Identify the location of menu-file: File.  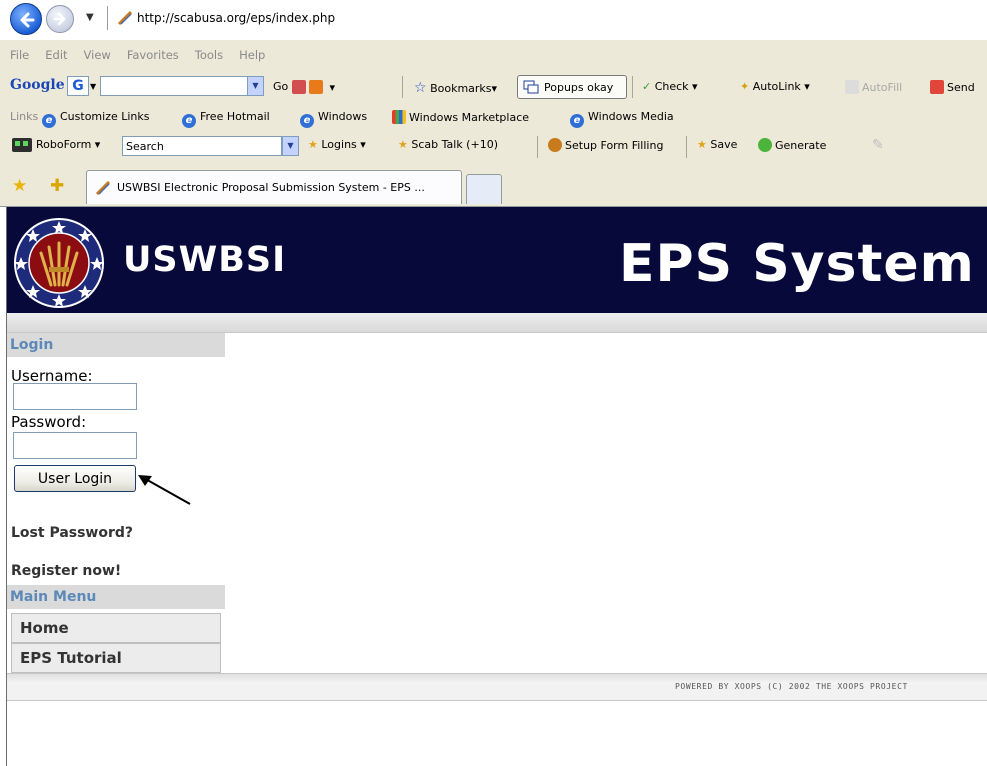
(19, 55).